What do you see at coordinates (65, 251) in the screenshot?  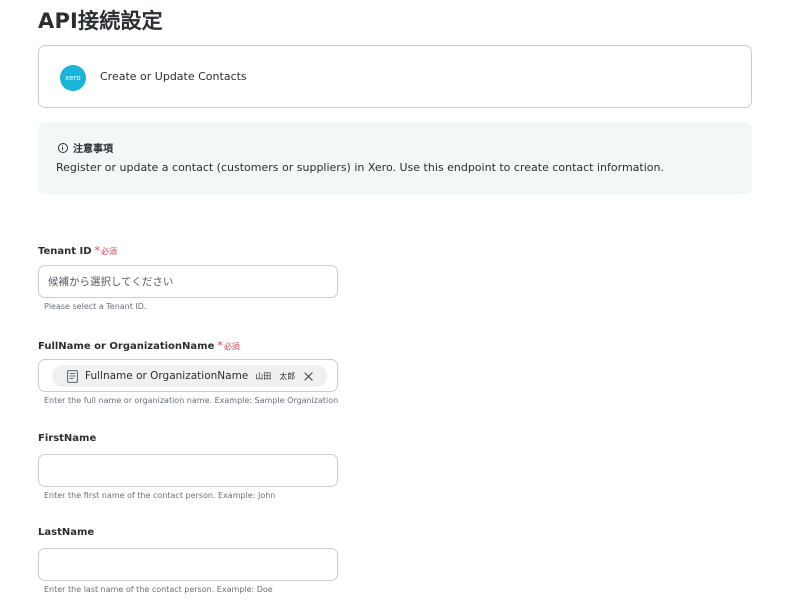 I see `tenant-id-label-text: Tenant ID` at bounding box center [65, 251].